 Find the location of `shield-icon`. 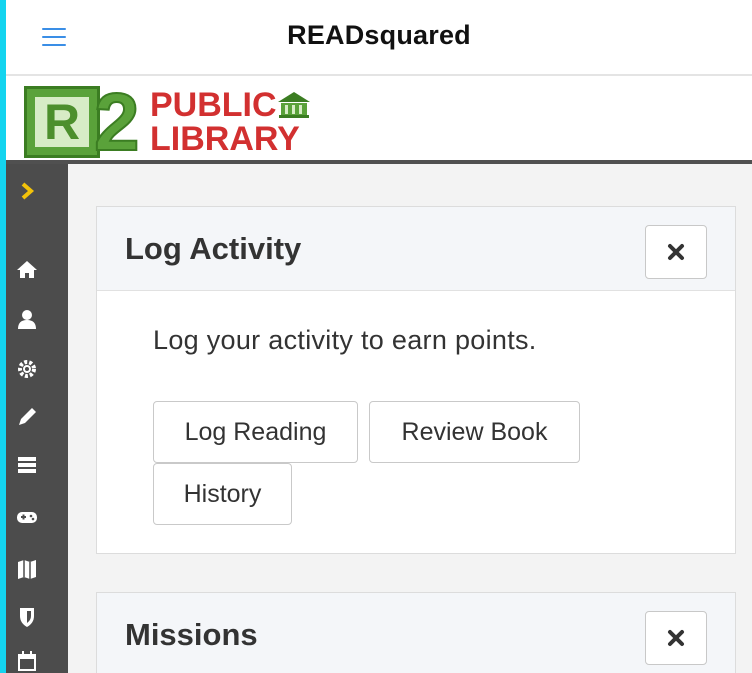

shield-icon is located at coordinates (27, 617).